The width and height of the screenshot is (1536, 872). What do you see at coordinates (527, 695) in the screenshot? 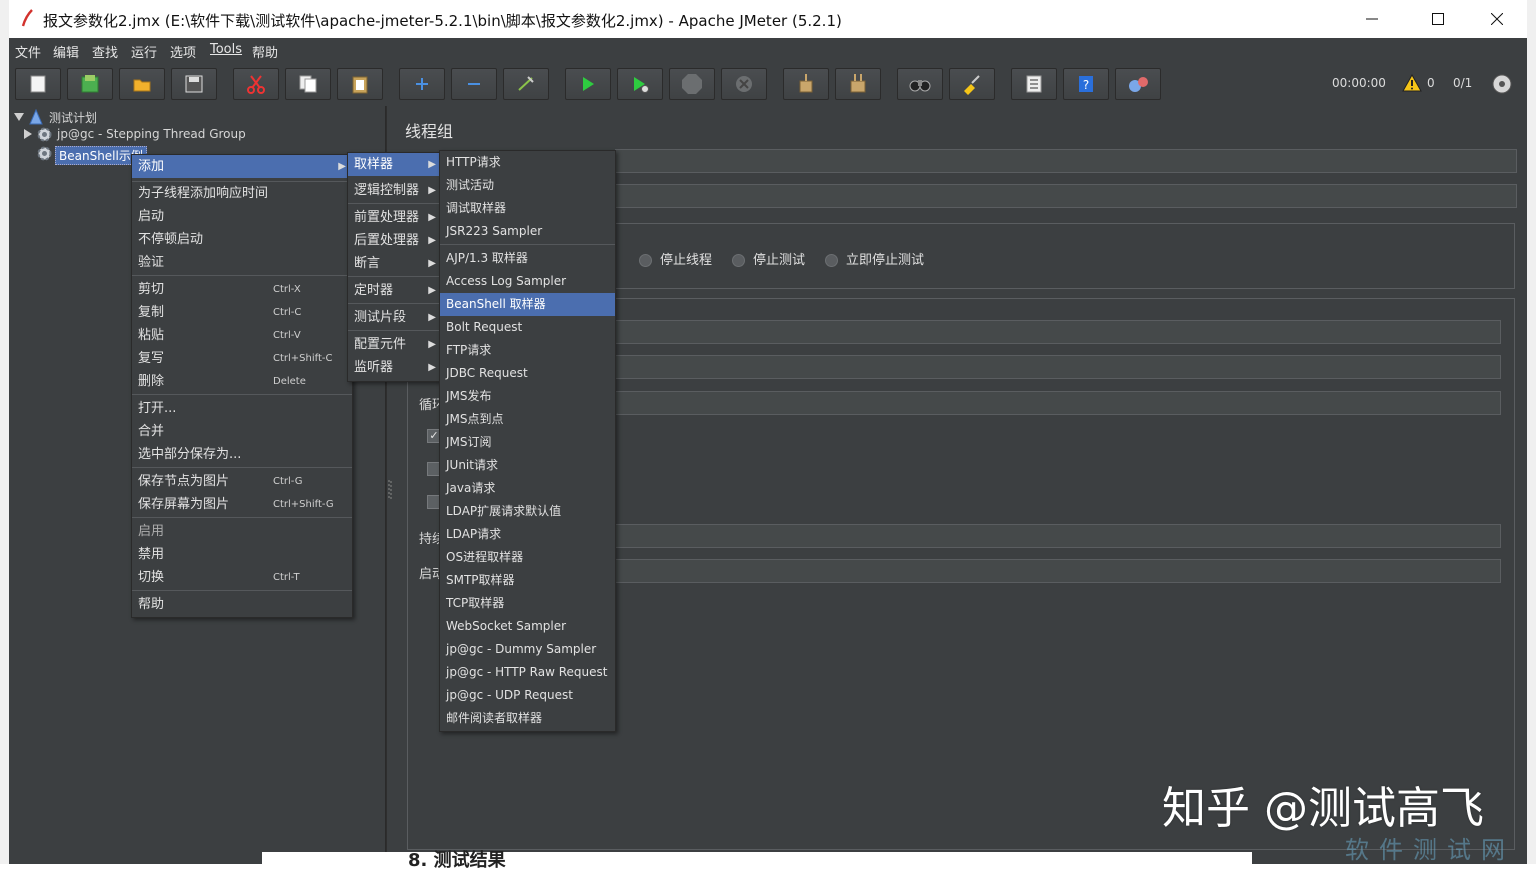
I see `sampler-udp: jp@gc - UDP Request` at bounding box center [527, 695].